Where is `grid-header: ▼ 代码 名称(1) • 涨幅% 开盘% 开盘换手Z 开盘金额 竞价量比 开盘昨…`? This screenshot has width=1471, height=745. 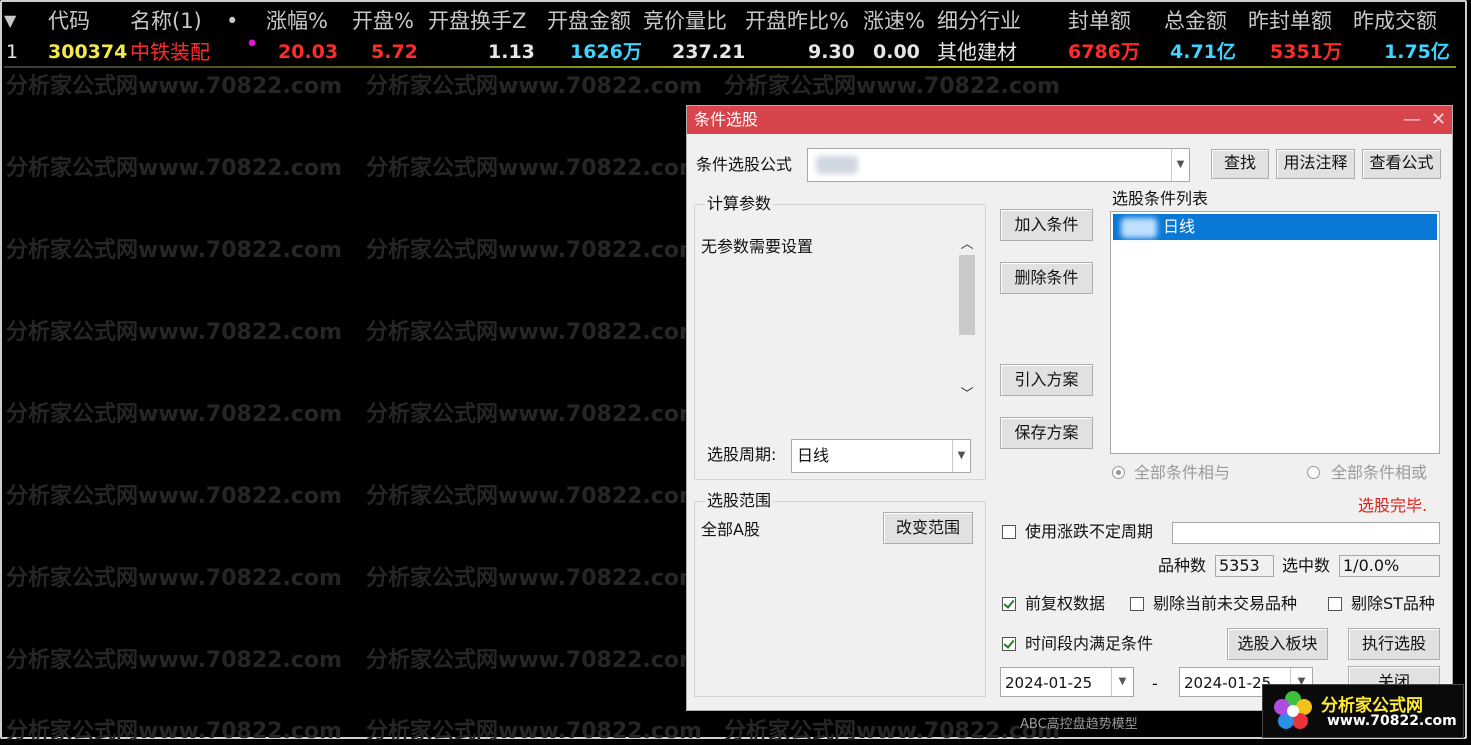 grid-header: ▼ 代码 名称(1) • 涨幅% 开盘% 开盘换手Z 开盘金额 竞价量比 开盘昨… is located at coordinates (735, 21).